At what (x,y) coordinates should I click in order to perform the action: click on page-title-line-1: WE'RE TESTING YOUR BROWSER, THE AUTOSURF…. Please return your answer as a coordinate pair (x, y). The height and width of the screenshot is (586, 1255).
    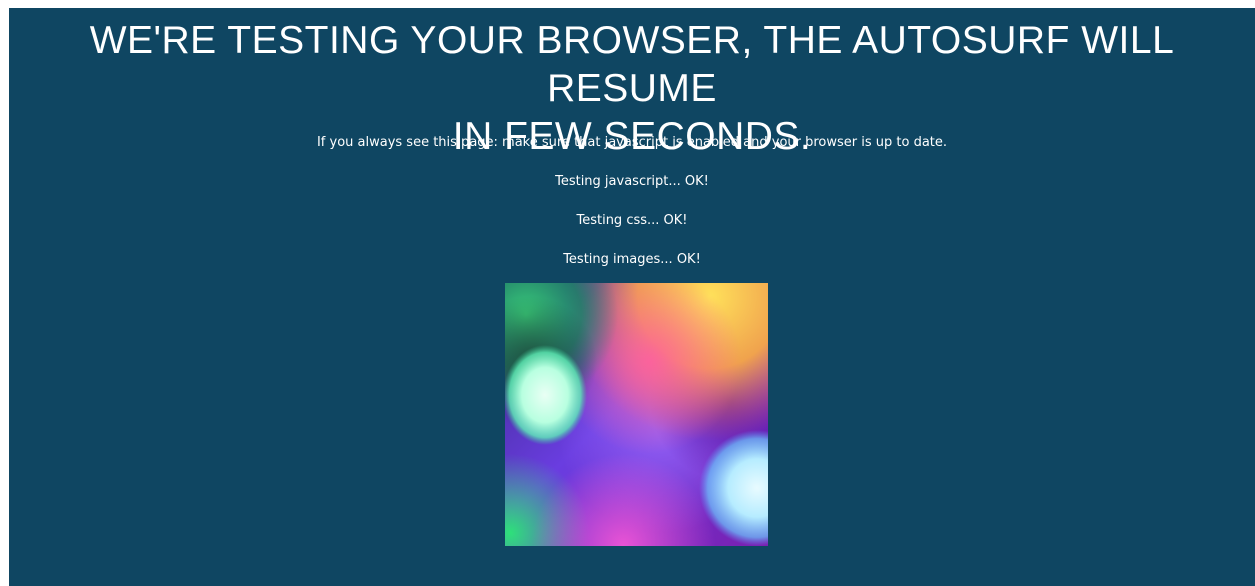
    Looking at the image, I should click on (632, 64).